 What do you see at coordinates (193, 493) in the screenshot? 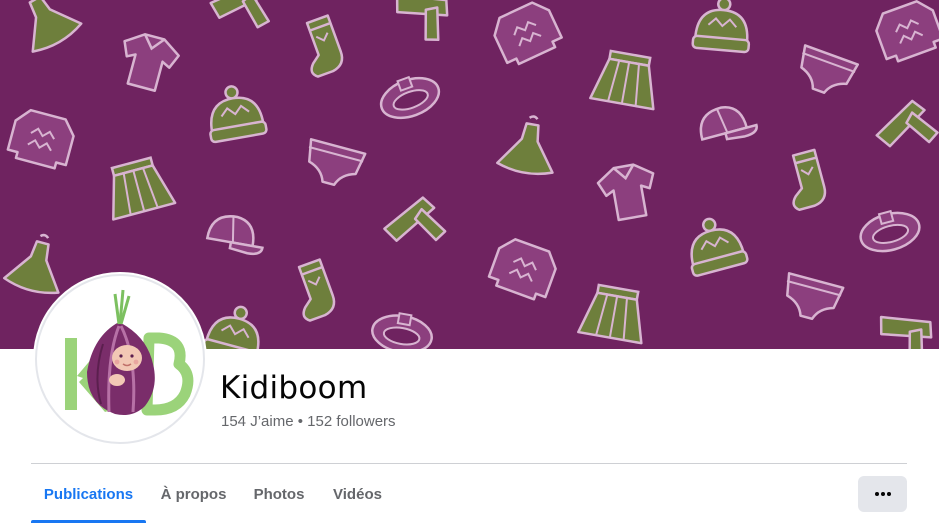
I see `tab-a-propos: À propos` at bounding box center [193, 493].